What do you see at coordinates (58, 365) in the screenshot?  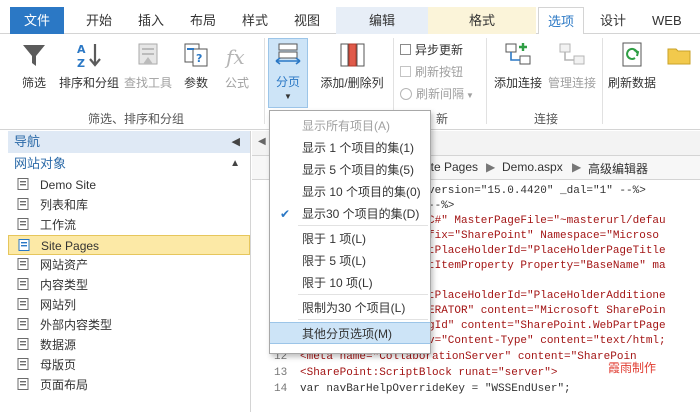 I see `sidebar-item-label: 母版页` at bounding box center [58, 365].